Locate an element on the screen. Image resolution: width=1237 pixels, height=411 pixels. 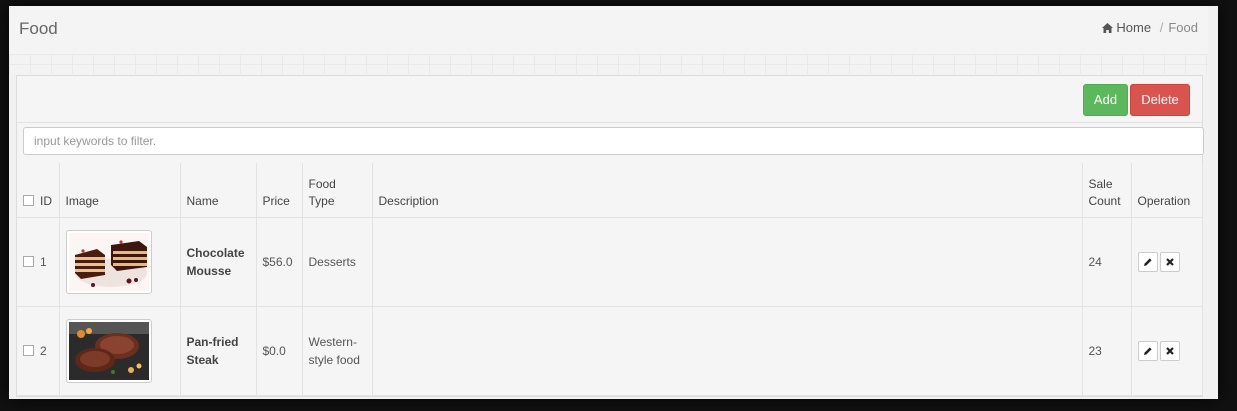
row-name-line-2: Mousse is located at coordinates (209, 271).